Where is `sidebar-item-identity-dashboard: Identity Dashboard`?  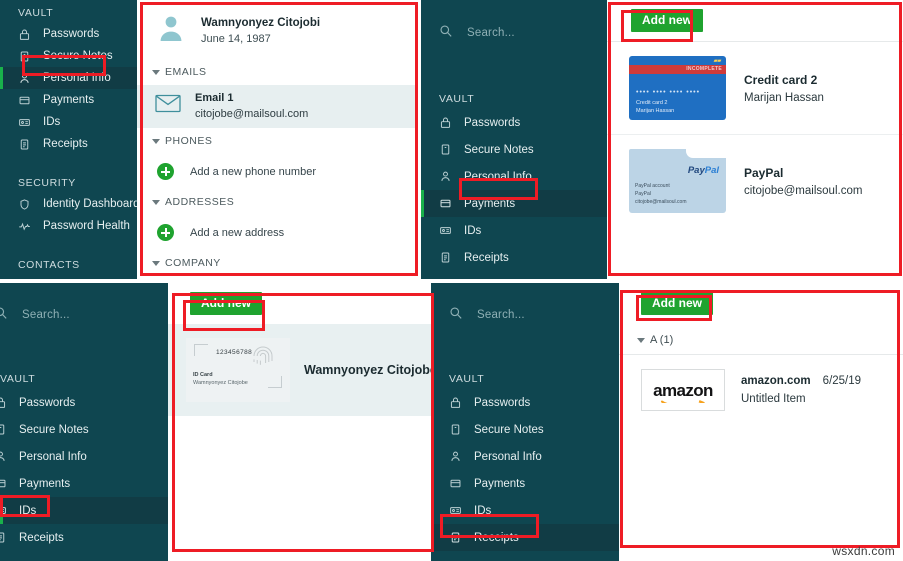
sidebar-item-identity-dashboard: Identity Dashboard is located at coordinates (70, 204).